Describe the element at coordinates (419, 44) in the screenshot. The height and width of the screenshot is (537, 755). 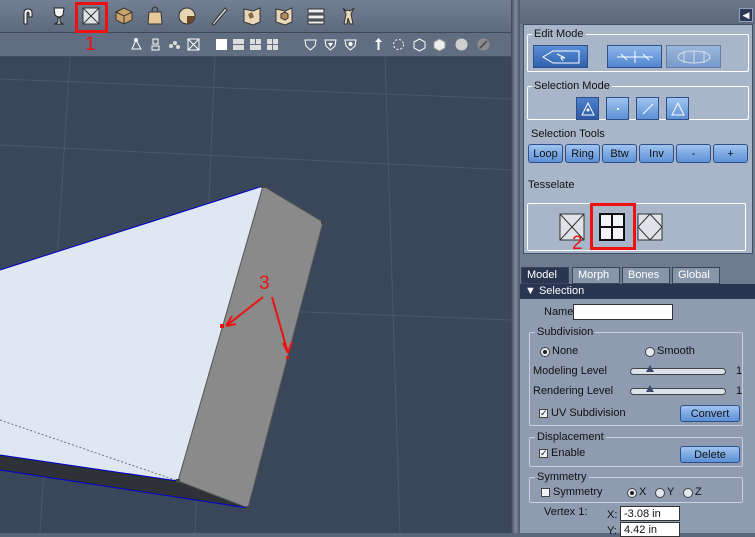
I see `box-shade-icon` at that location.